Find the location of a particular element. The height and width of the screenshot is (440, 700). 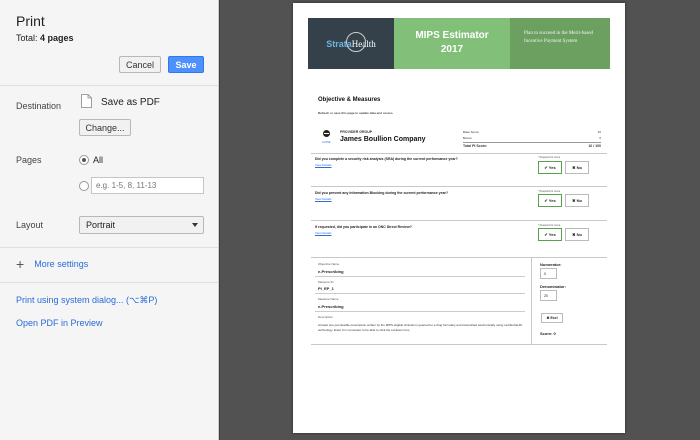

save-button: Save is located at coordinates (186, 64).